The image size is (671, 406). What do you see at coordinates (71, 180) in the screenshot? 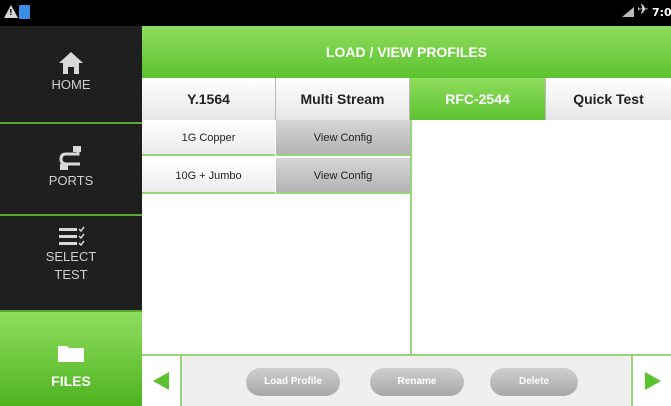
I see `sidebar-item-label: PORTS` at bounding box center [71, 180].